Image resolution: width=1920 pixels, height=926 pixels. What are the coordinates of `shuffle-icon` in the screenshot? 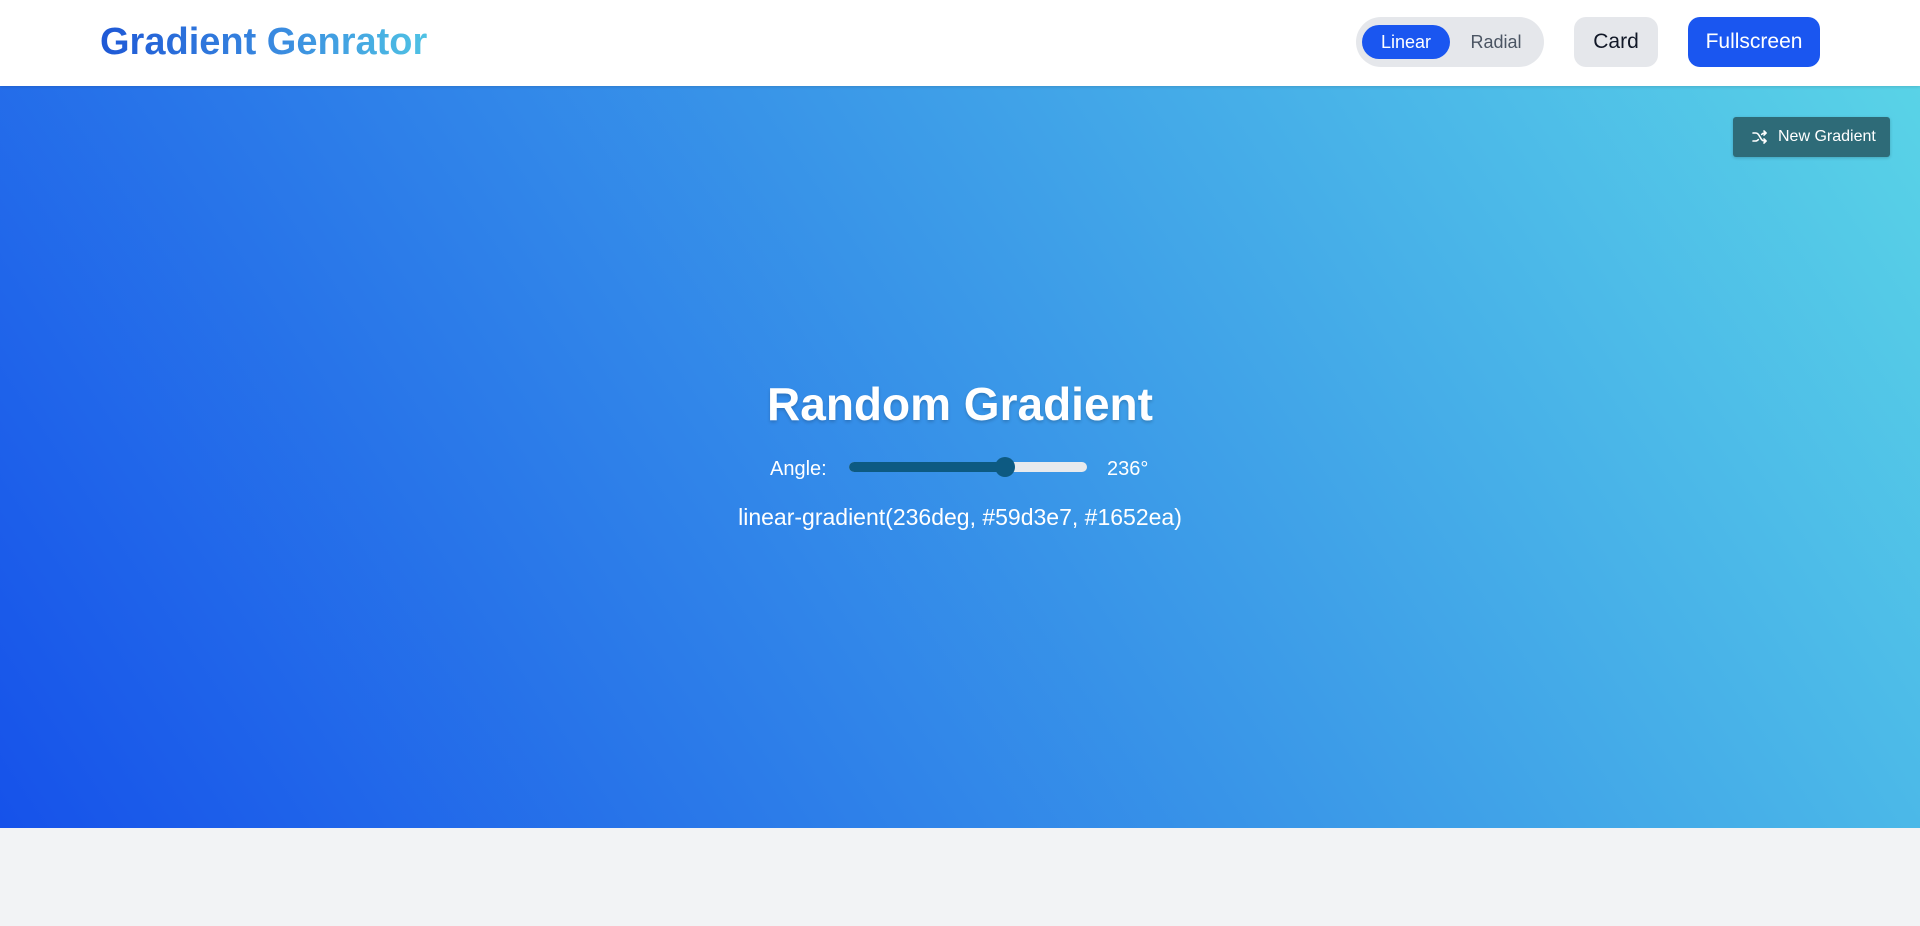 It's located at (1759, 137).